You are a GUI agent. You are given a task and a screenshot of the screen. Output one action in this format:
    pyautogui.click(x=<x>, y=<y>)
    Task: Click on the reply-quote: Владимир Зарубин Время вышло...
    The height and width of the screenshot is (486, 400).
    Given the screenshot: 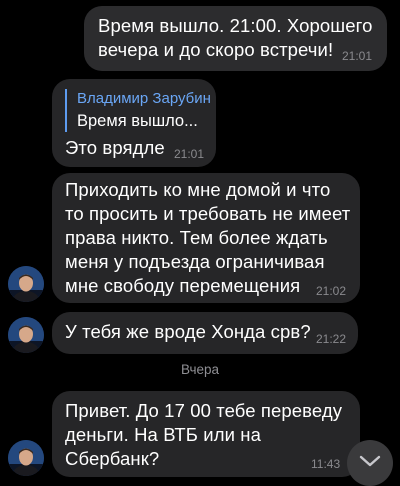 What is the action you would take?
    pyautogui.click(x=138, y=110)
    